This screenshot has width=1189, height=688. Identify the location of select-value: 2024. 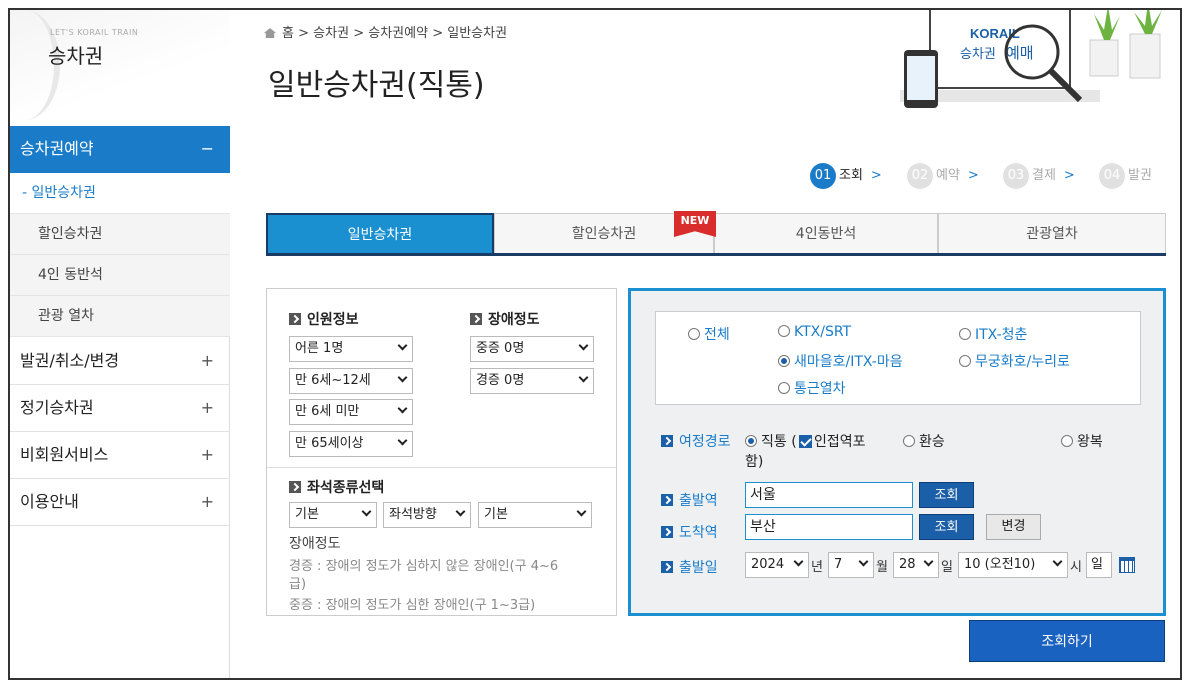
(768, 564).